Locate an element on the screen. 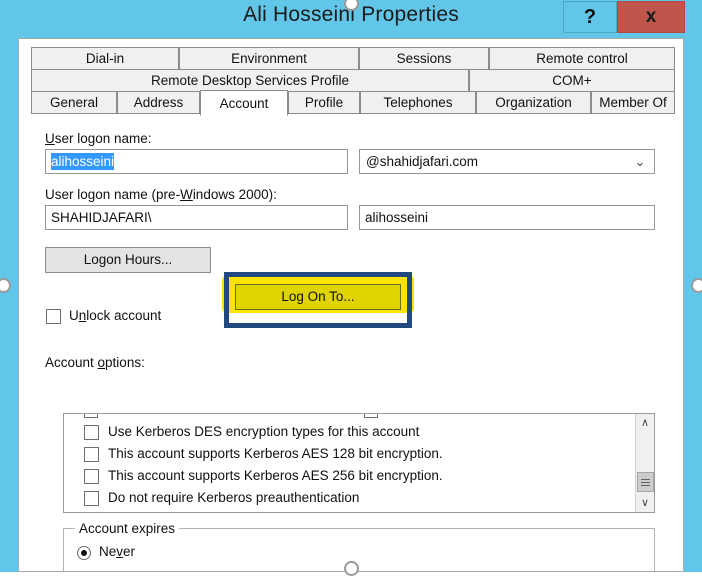 The image size is (702, 576). upn-suffix-combo: @shahidjafari.com ⌄ is located at coordinates (507, 161).